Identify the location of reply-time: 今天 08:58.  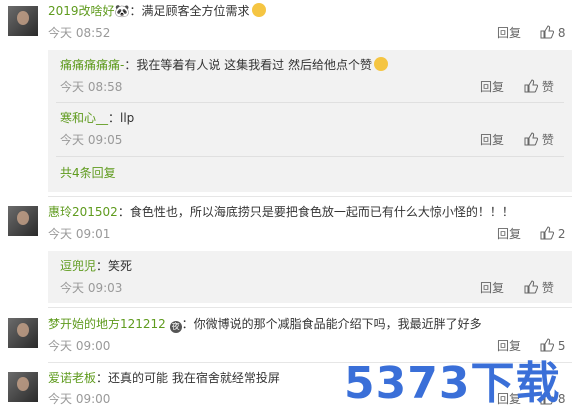
(91, 87).